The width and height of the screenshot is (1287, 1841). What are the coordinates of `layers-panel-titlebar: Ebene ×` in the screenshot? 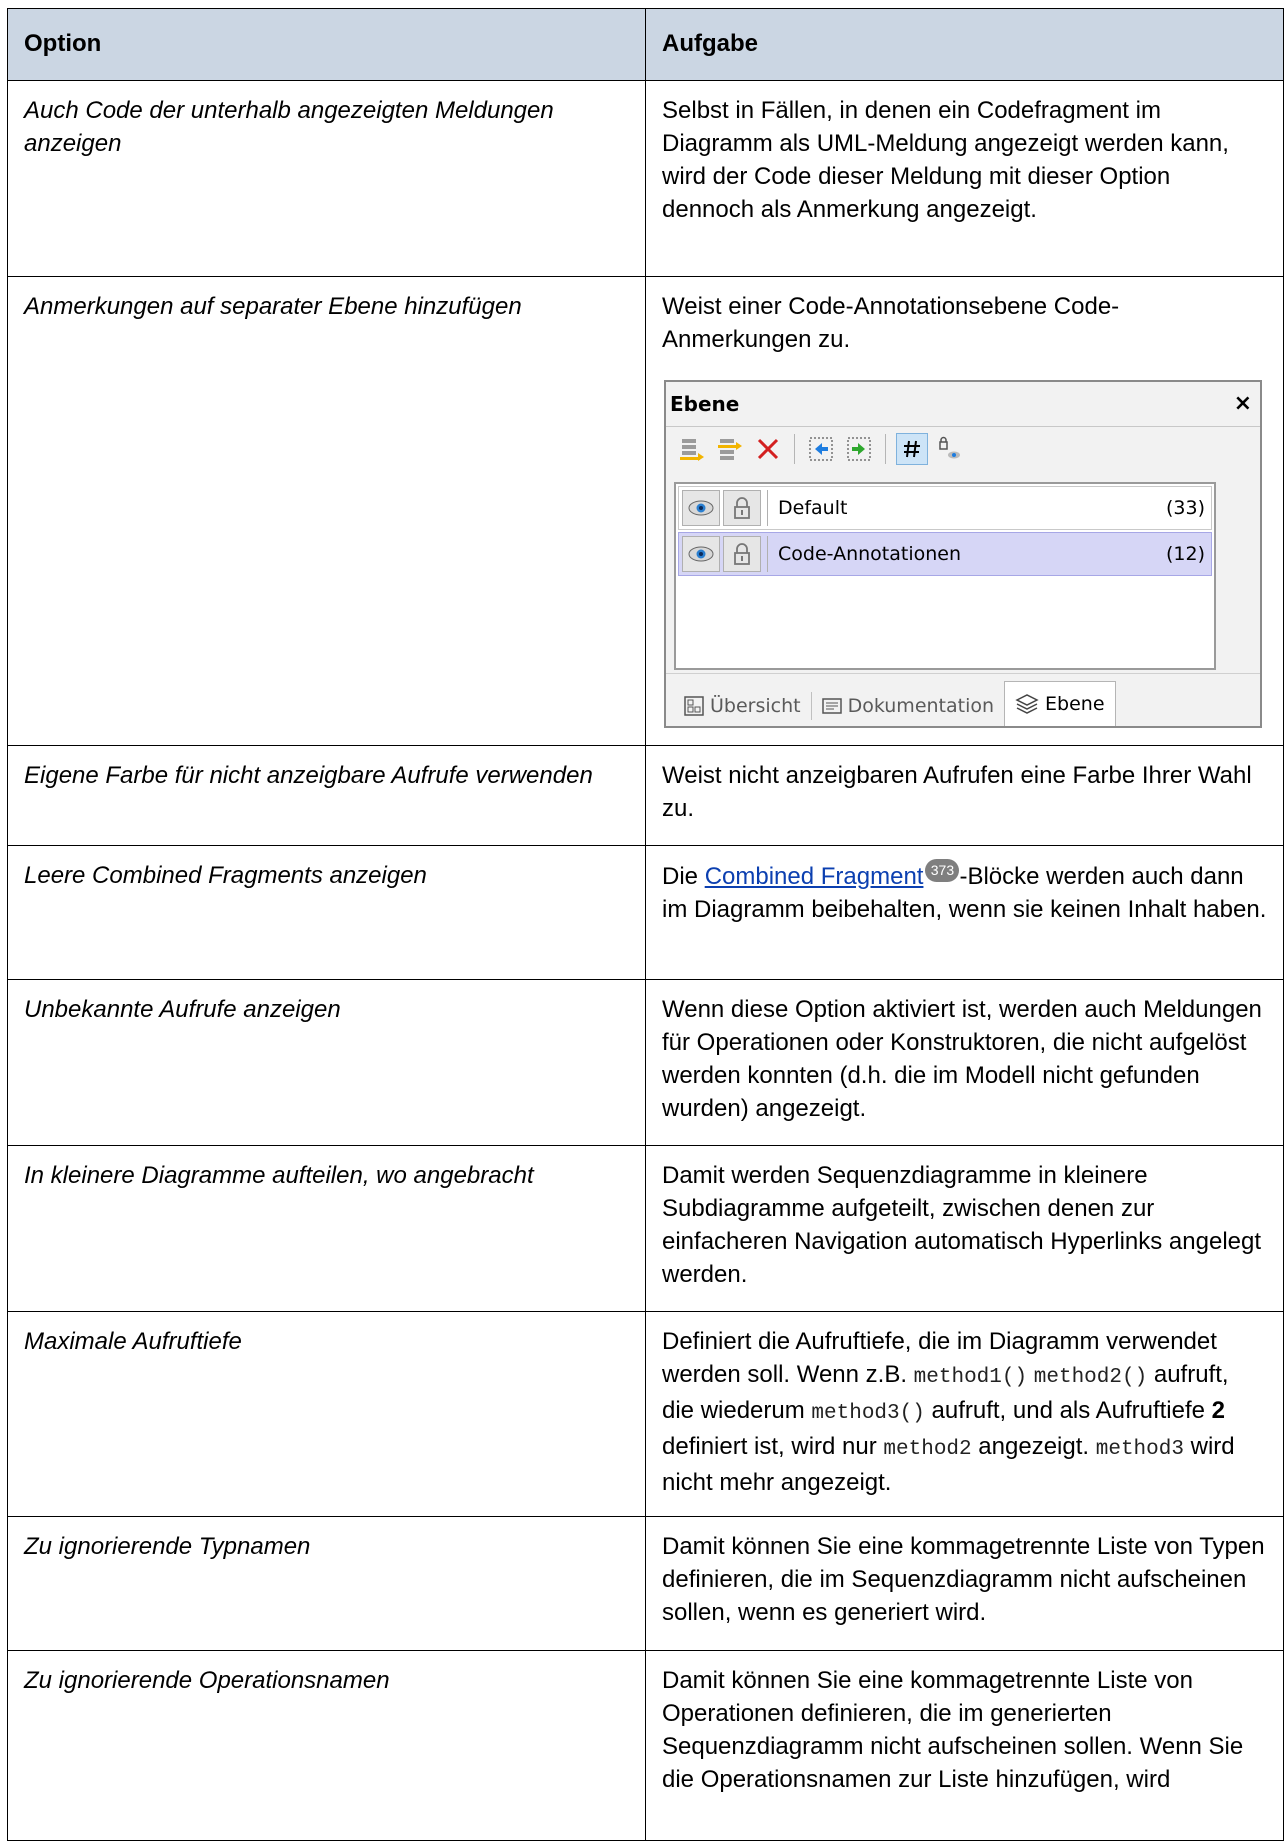 It's located at (963, 404).